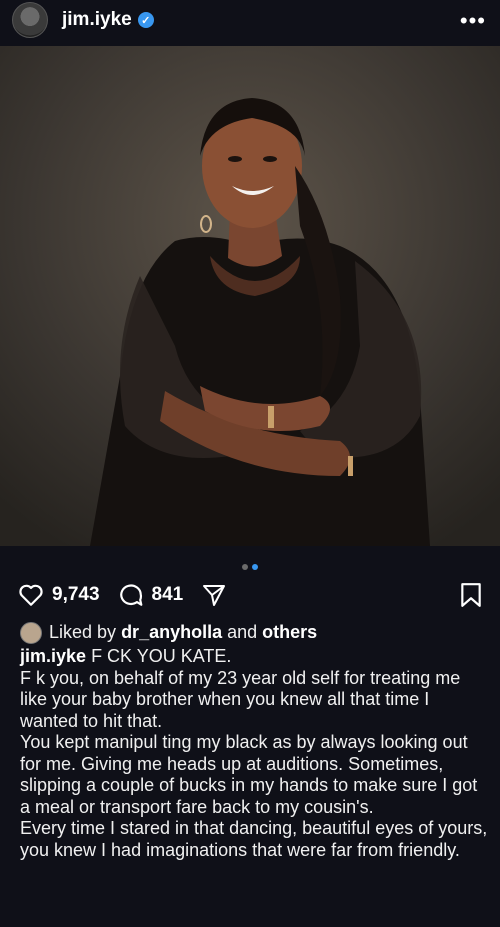 The height and width of the screenshot is (927, 500). What do you see at coordinates (242, 632) in the screenshot?
I see `liked-and: and` at bounding box center [242, 632].